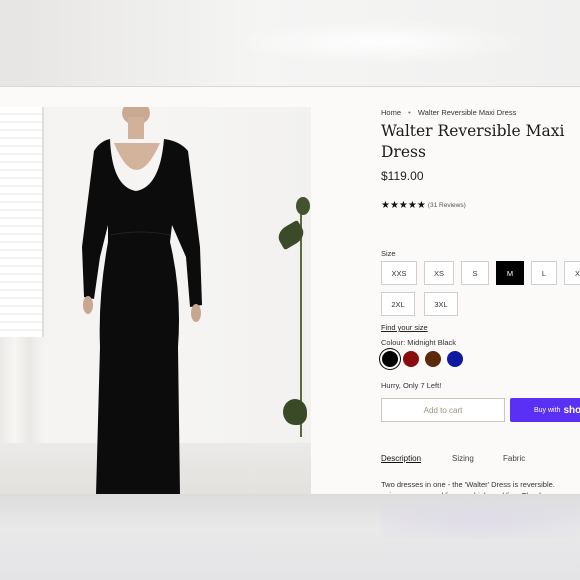 The width and height of the screenshot is (580, 580). What do you see at coordinates (22, 227) in the screenshot?
I see `window-blinds` at bounding box center [22, 227].